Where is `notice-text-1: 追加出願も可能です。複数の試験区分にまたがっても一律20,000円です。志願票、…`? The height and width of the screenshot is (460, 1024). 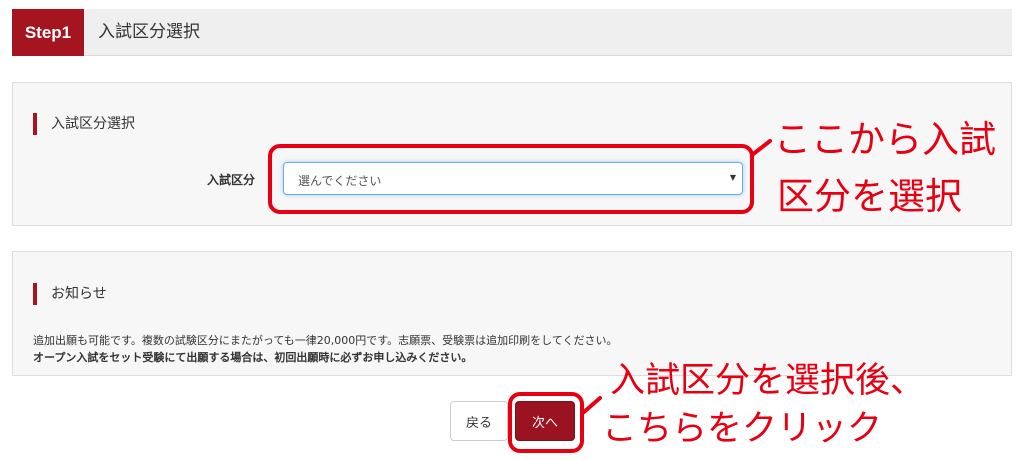 notice-text-1: 追加出願も可能です。複数の試験区分にまたがっても一律20,000円です。志願票、… is located at coordinates (325, 340).